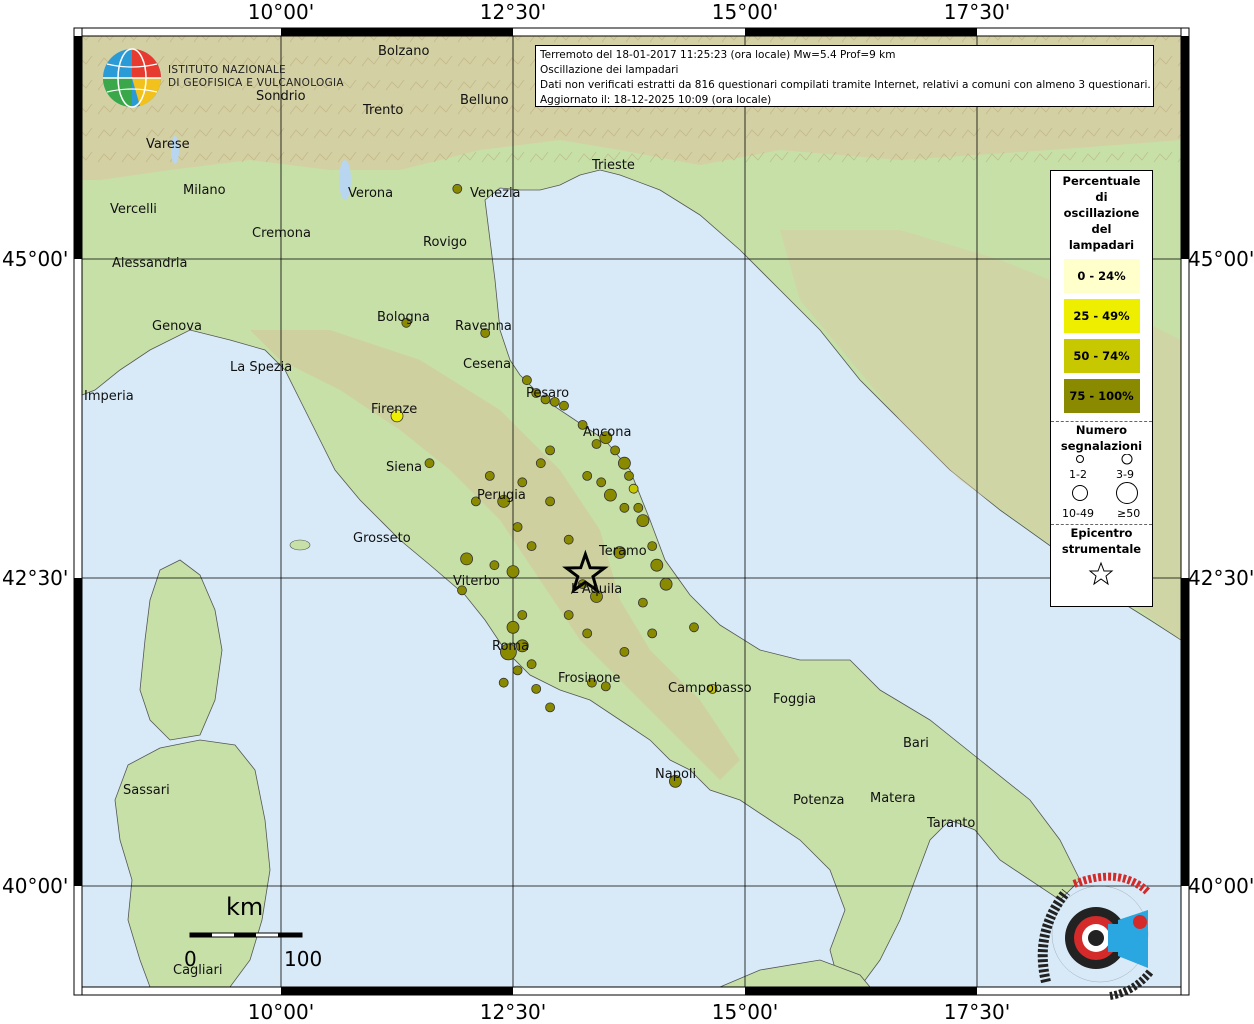  I want to click on city-label: La Spezia, so click(261, 367).